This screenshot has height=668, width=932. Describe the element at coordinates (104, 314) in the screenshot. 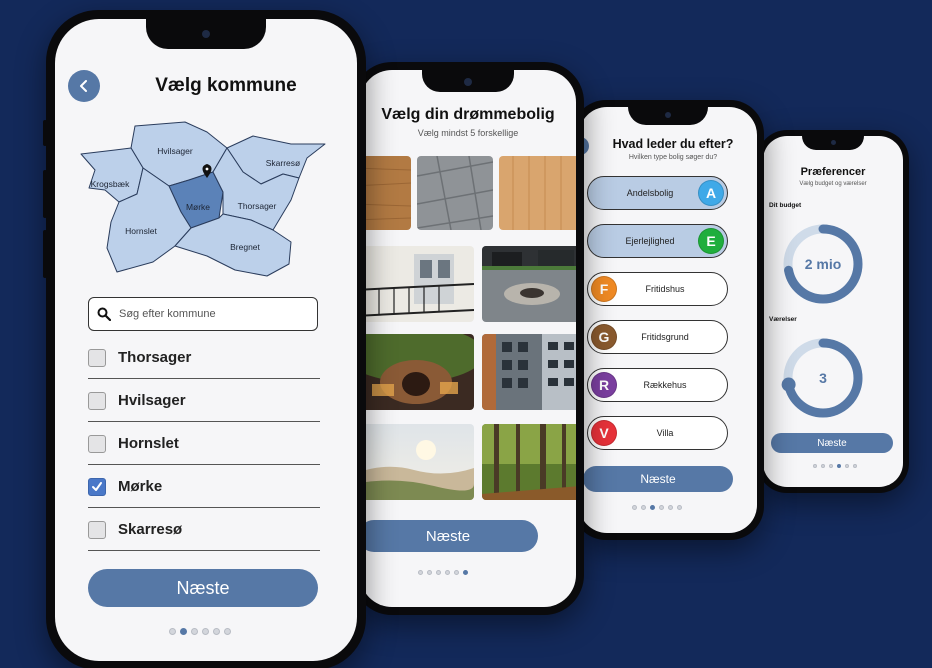

I see `search-icon` at that location.